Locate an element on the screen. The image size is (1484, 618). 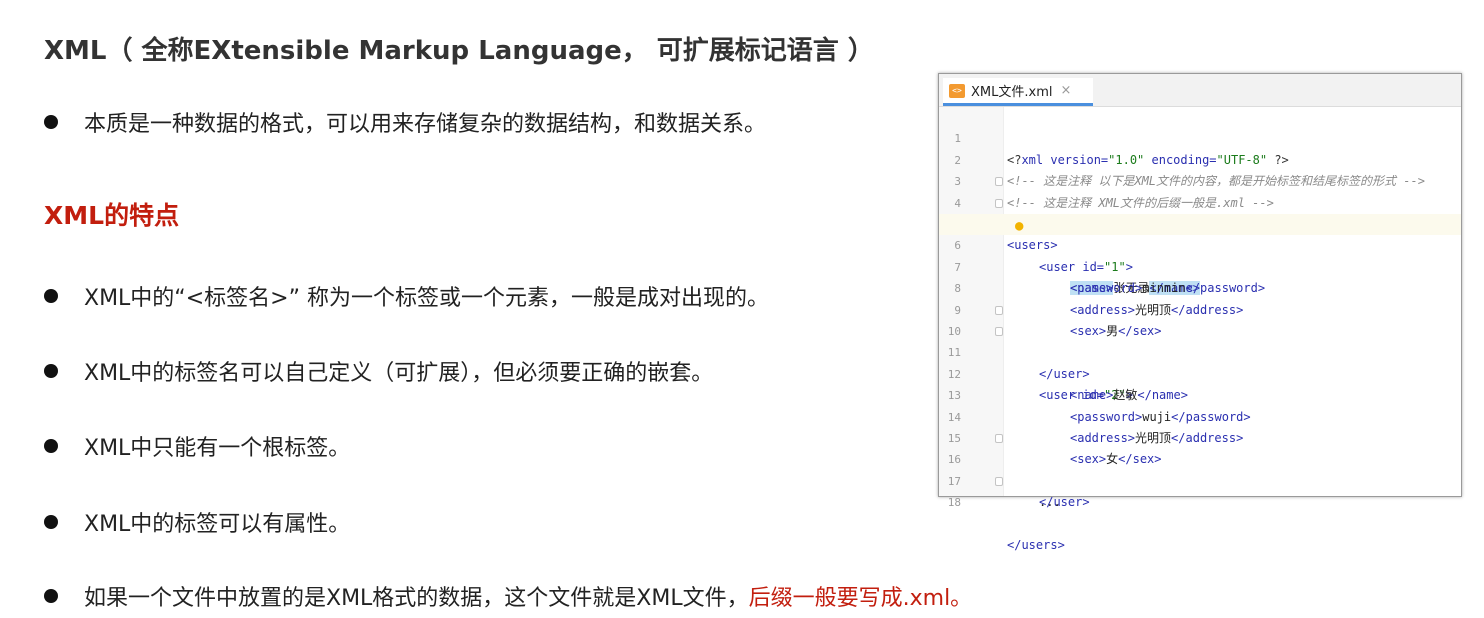
code-line: 11 <user id="2"> is located at coordinates (1200, 361).